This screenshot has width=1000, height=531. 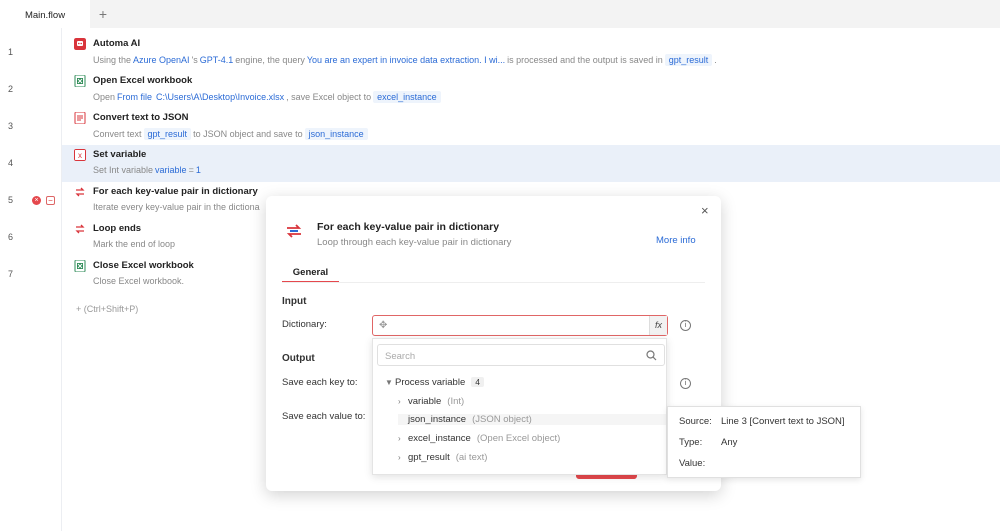 I want to click on variable-item-variable: › variable (Int), so click(x=431, y=401).